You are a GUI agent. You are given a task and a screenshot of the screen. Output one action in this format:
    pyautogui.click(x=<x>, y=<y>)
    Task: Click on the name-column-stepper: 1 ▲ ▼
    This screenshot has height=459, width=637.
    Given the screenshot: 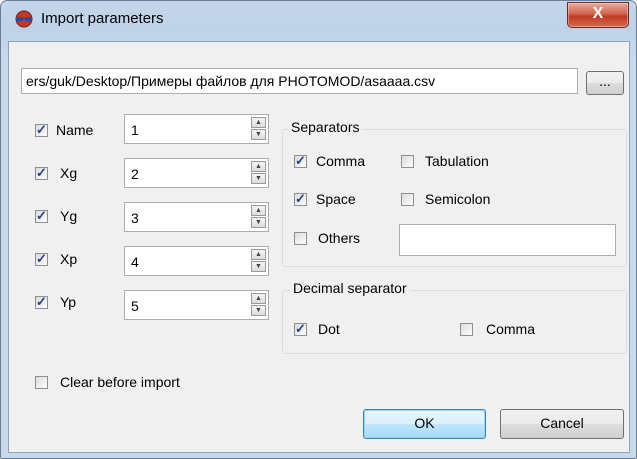 What is the action you would take?
    pyautogui.click(x=196, y=129)
    